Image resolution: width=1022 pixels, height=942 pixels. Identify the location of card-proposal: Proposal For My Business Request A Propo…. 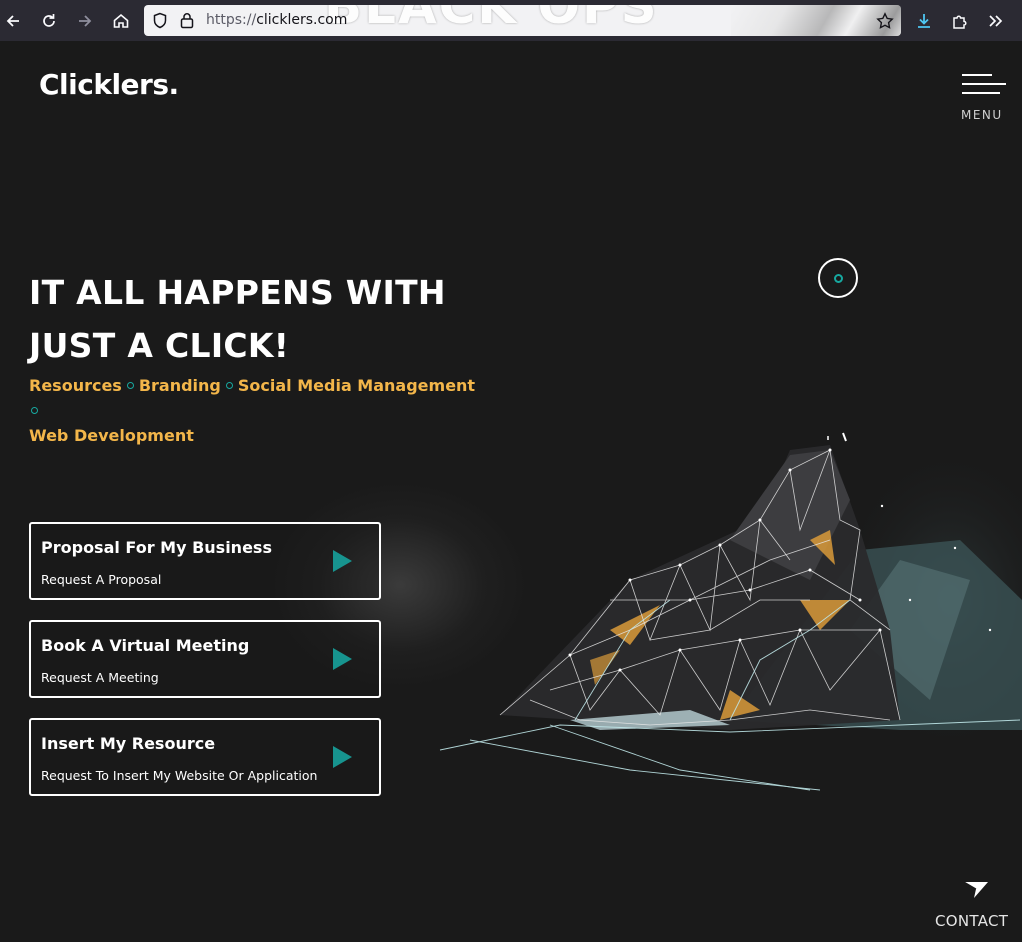
(205, 561).